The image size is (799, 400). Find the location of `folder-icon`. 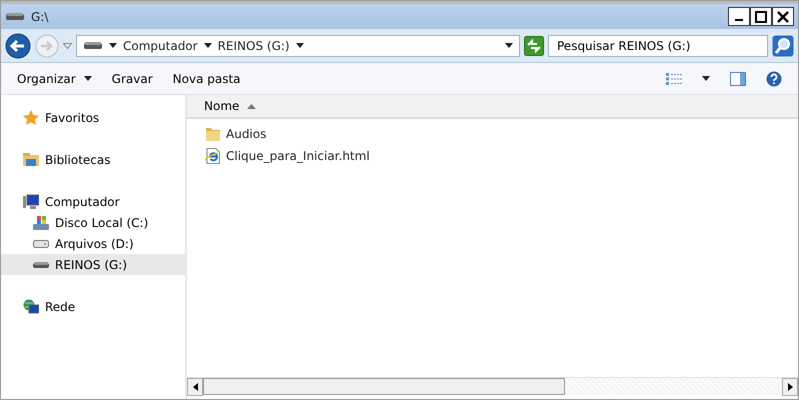

folder-icon is located at coordinates (213, 134).